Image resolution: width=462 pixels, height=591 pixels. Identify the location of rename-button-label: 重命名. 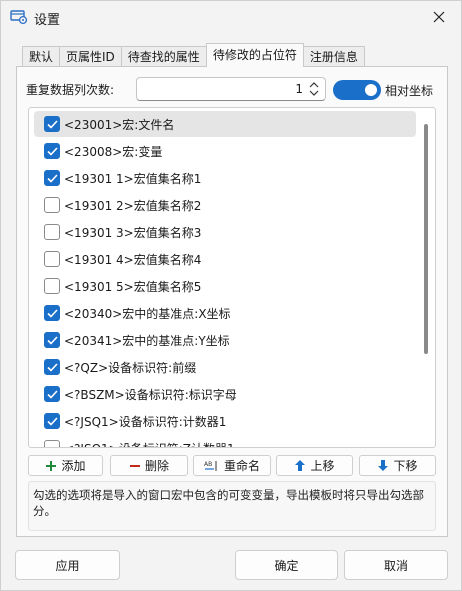
(241, 466).